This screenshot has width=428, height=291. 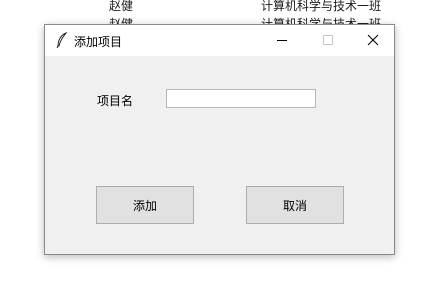 What do you see at coordinates (98, 42) in the screenshot?
I see `dialog-title: 添加项目` at bounding box center [98, 42].